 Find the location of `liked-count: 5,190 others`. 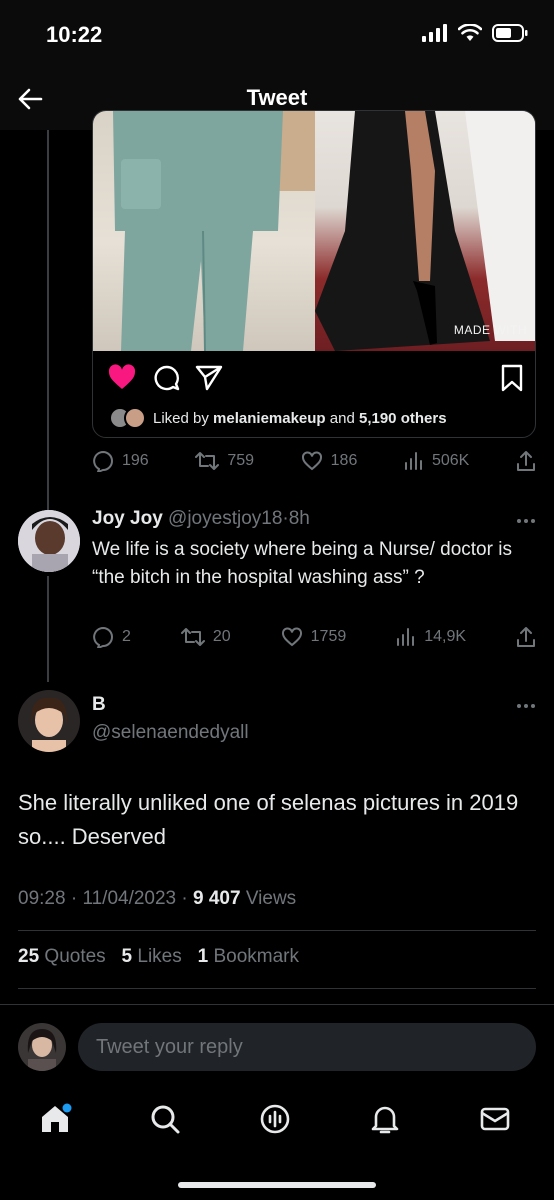

liked-count: 5,190 others is located at coordinates (403, 418).